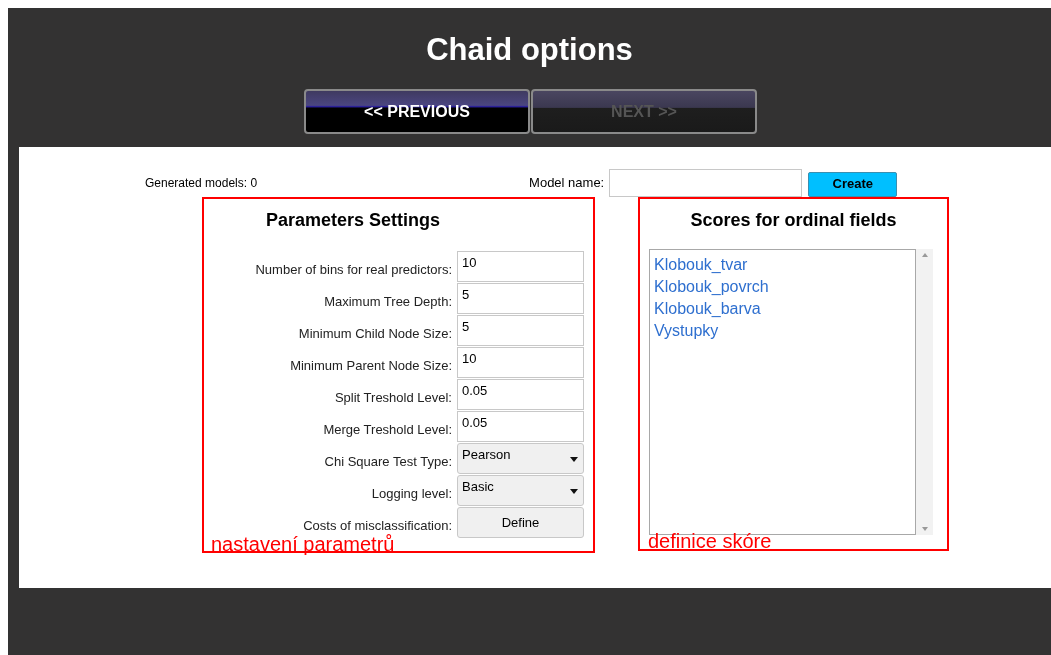 The height and width of the screenshot is (655, 1051). I want to click on list-item: Vystupky, so click(784, 331).